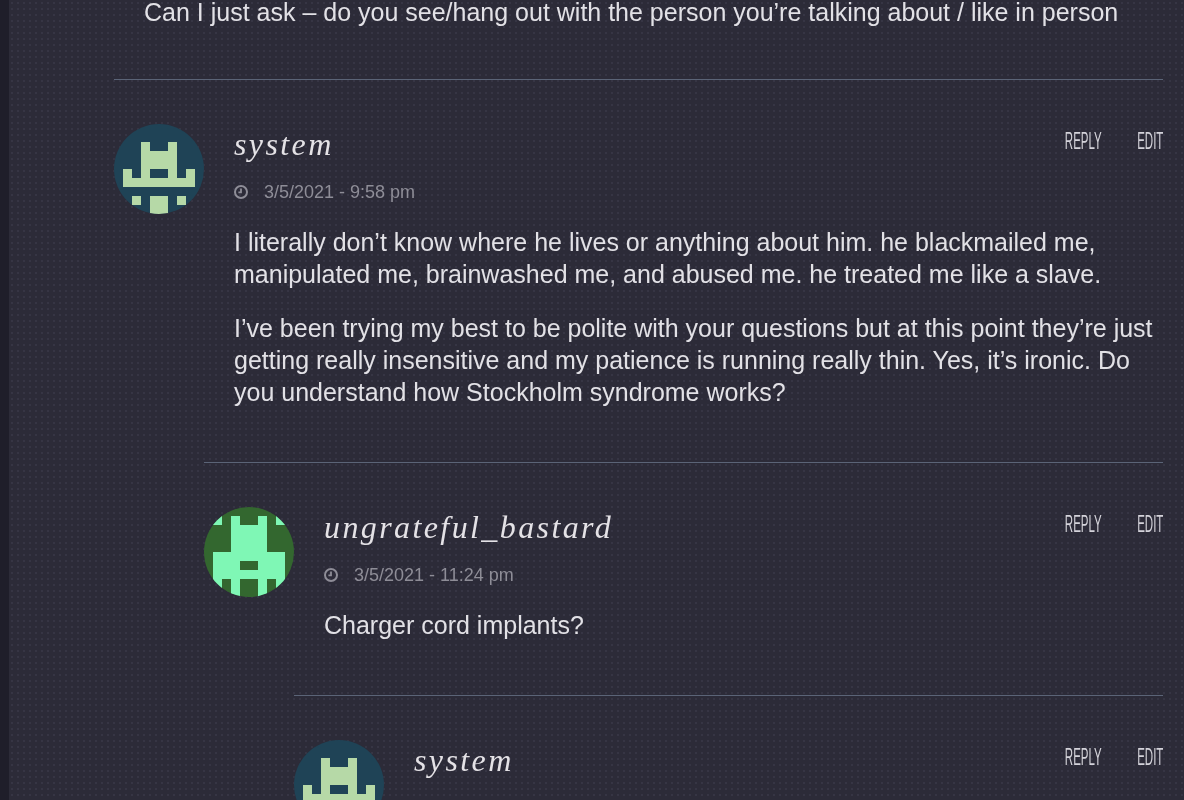 The height and width of the screenshot is (800, 1184). What do you see at coordinates (469, 527) in the screenshot?
I see `author-name: ungrateful_bastard` at bounding box center [469, 527].